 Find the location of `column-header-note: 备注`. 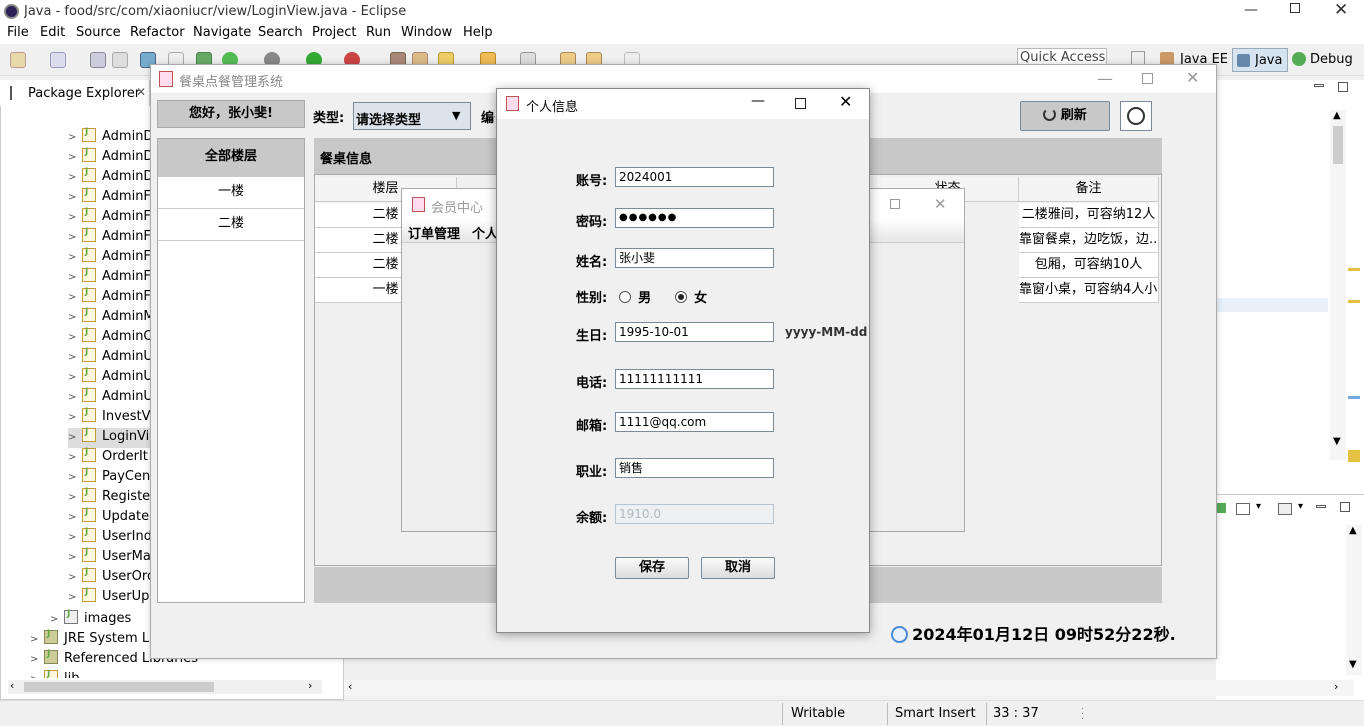

column-header-note: 备注 is located at coordinates (1089, 189).